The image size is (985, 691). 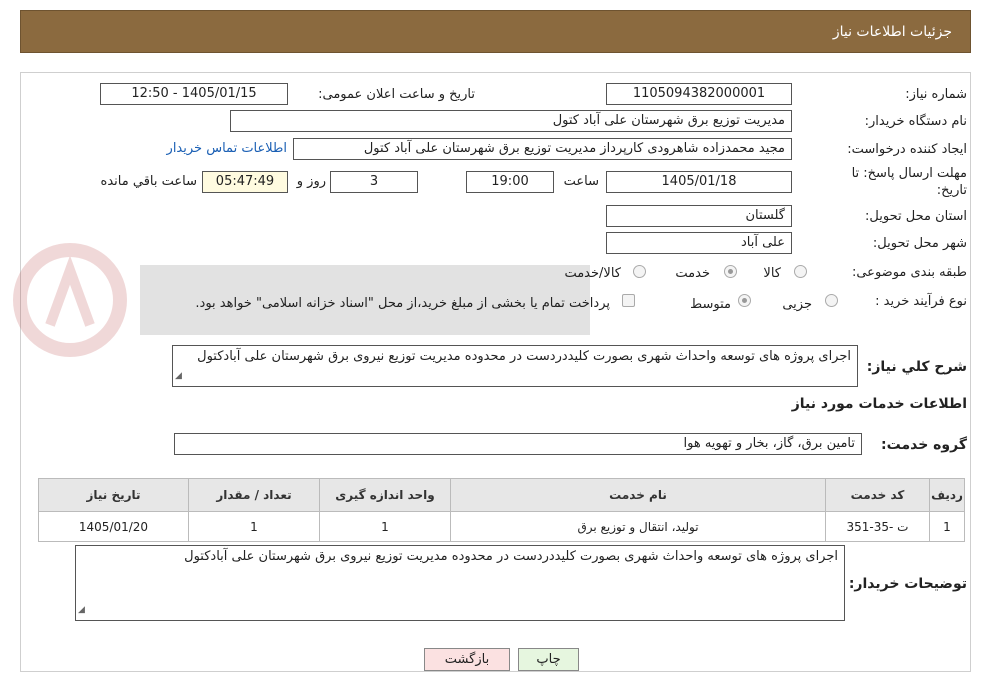 What do you see at coordinates (800, 271) in the screenshot?
I see `category-goods-radio` at bounding box center [800, 271].